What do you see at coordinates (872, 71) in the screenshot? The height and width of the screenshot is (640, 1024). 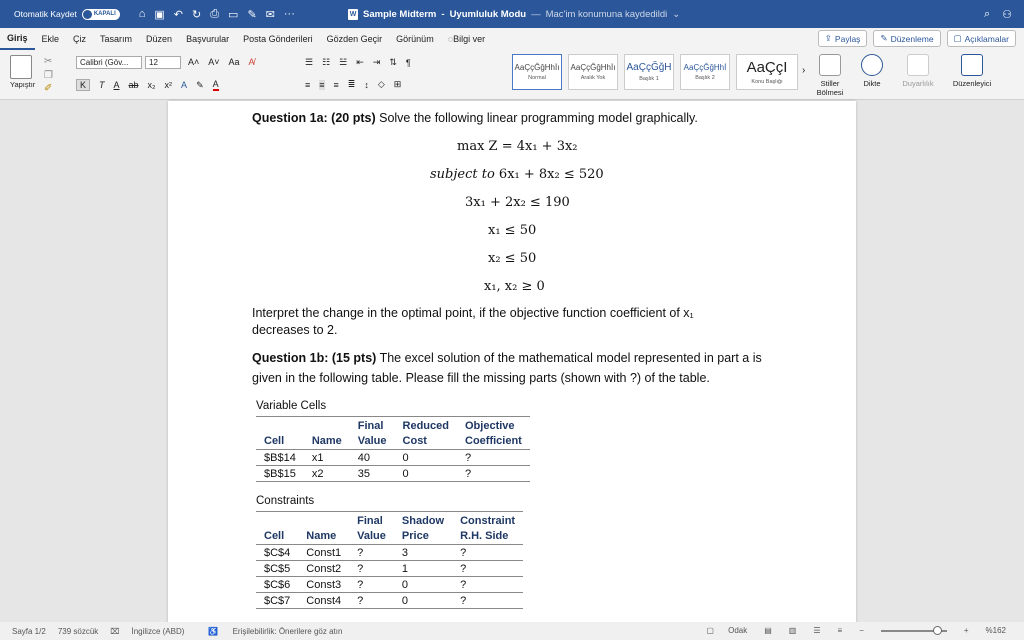 I see `dictate-button: Dikte` at bounding box center [872, 71].